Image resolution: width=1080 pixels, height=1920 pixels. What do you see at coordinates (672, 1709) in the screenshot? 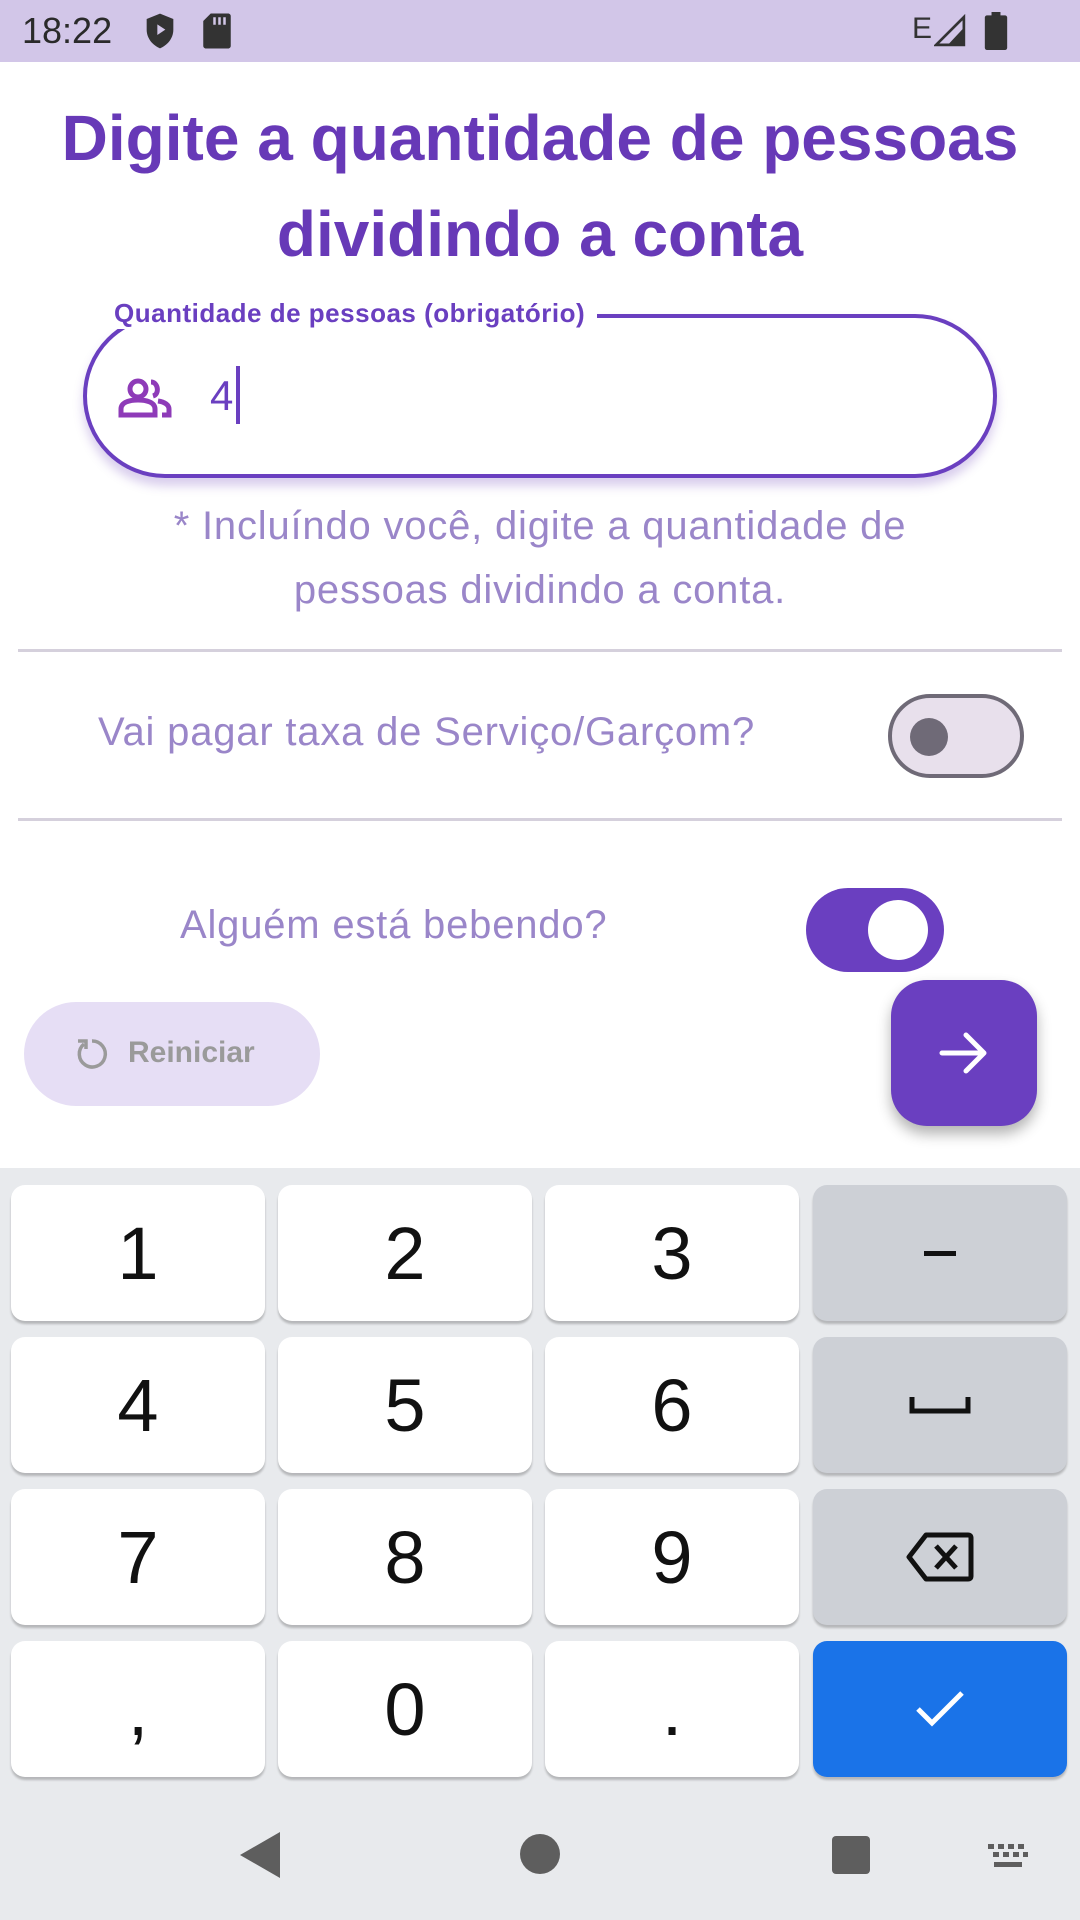
I see `key-period: .` at bounding box center [672, 1709].